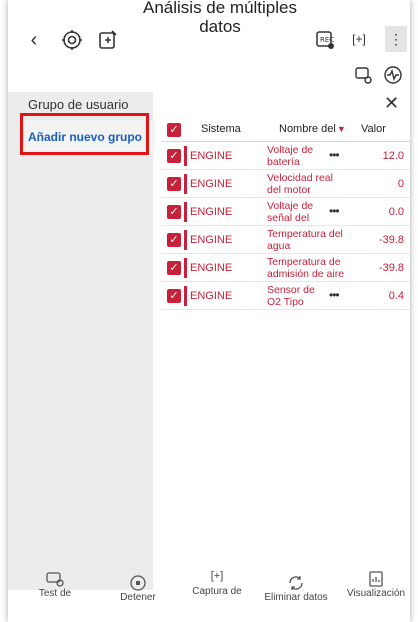 The width and height of the screenshot is (418, 622). What do you see at coordinates (219, 8) in the screenshot?
I see `title-line-1: Análisis de múltiples` at bounding box center [219, 8].